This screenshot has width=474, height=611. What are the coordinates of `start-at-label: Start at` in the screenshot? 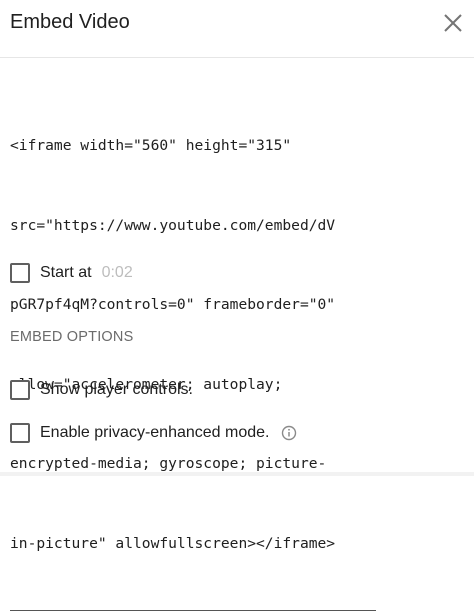 It's located at (66, 272).